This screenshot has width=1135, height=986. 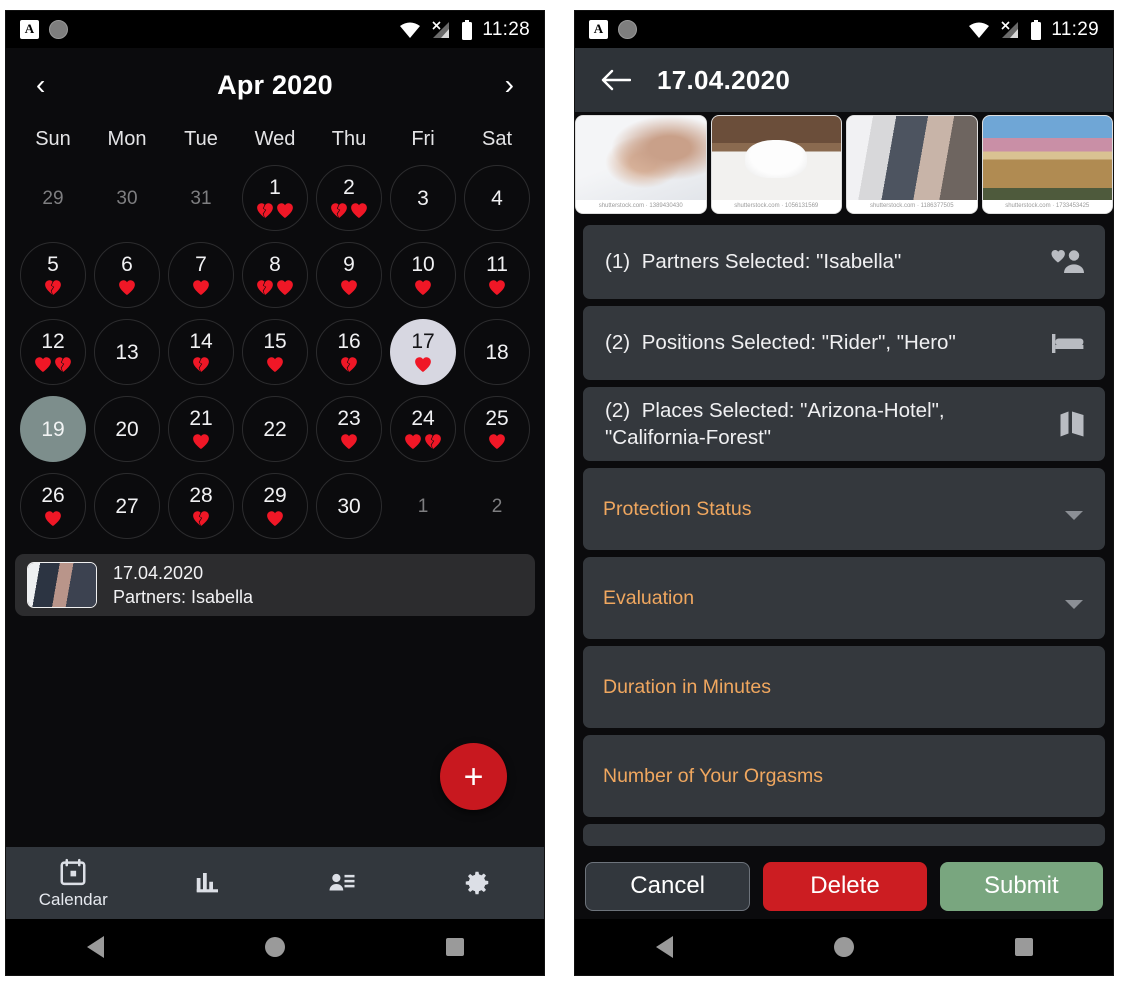 I want to click on selection-row: (1) Partners Selected: "Isabella", so click(x=844, y=262).